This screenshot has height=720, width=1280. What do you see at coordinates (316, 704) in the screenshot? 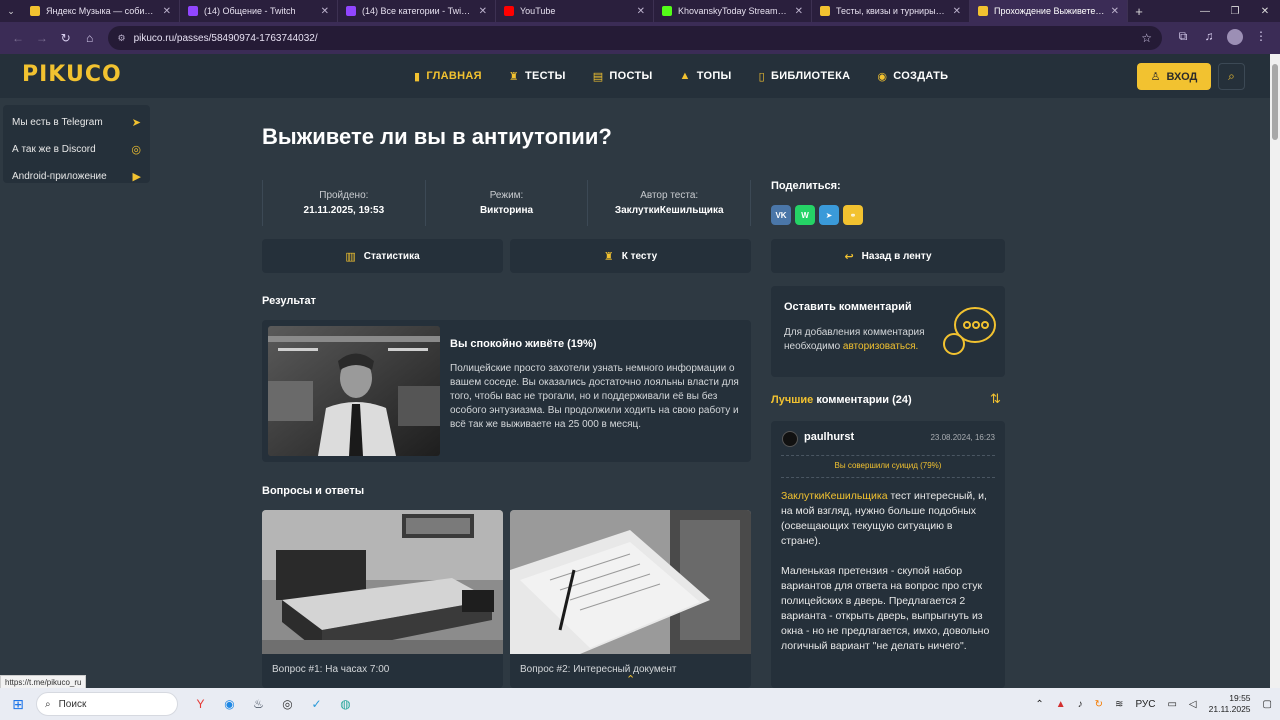
I see `telegram-app-icon: ✓` at bounding box center [316, 704].